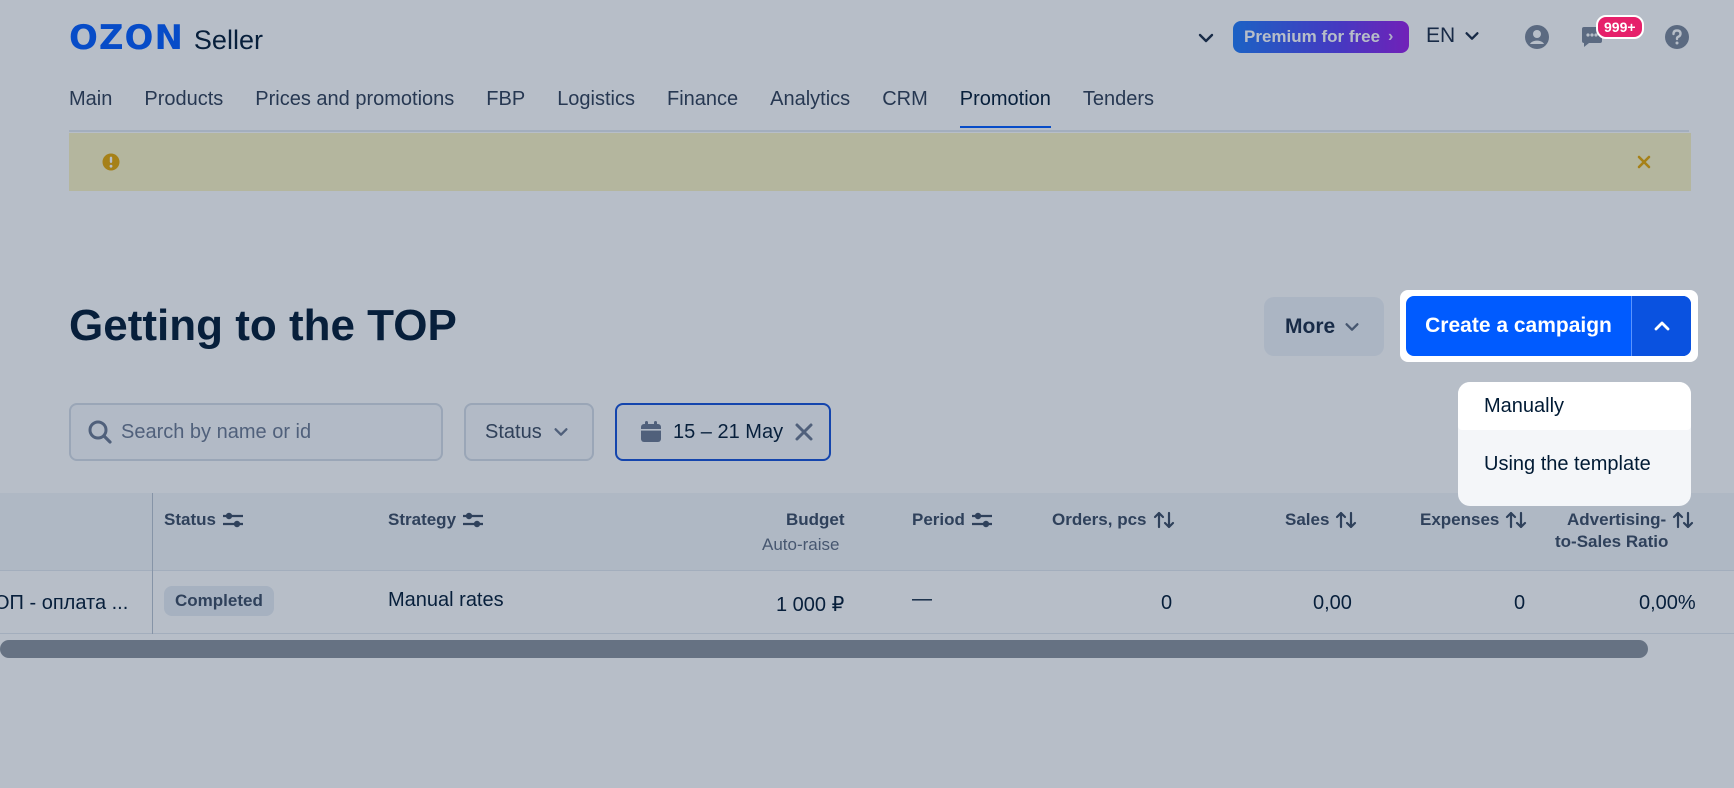  What do you see at coordinates (90, 107) in the screenshot?
I see `nav-item-main: Main` at bounding box center [90, 107].